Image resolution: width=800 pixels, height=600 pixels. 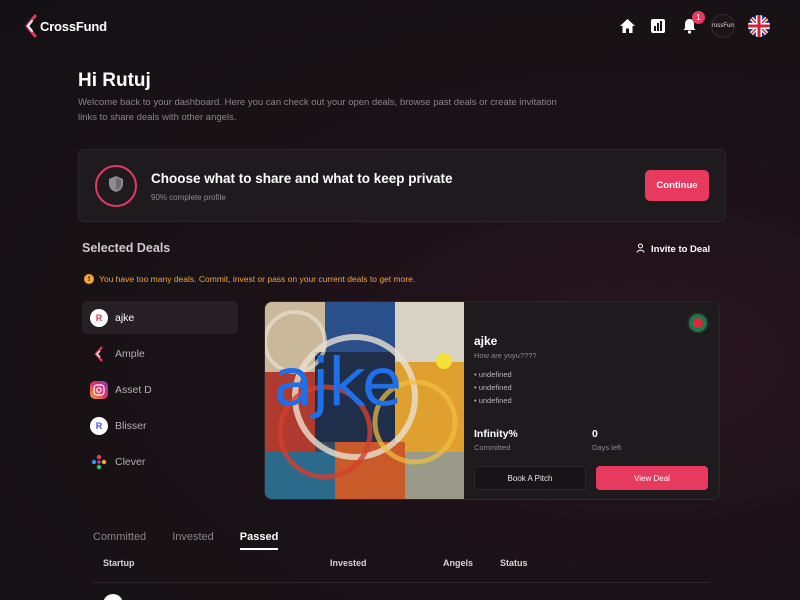 What do you see at coordinates (658, 26) in the screenshot?
I see `analytics-icon` at bounding box center [658, 26].